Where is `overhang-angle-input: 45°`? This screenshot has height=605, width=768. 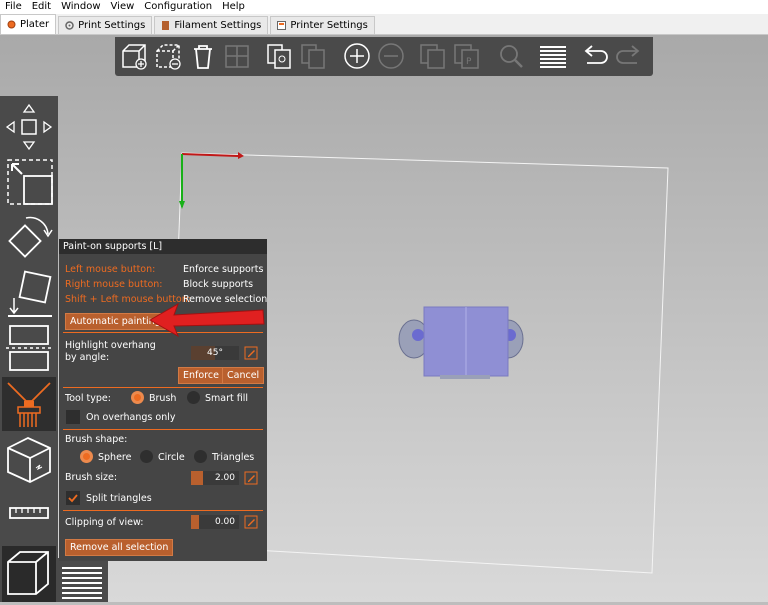
overhang-angle-input: 45° is located at coordinates (215, 353).